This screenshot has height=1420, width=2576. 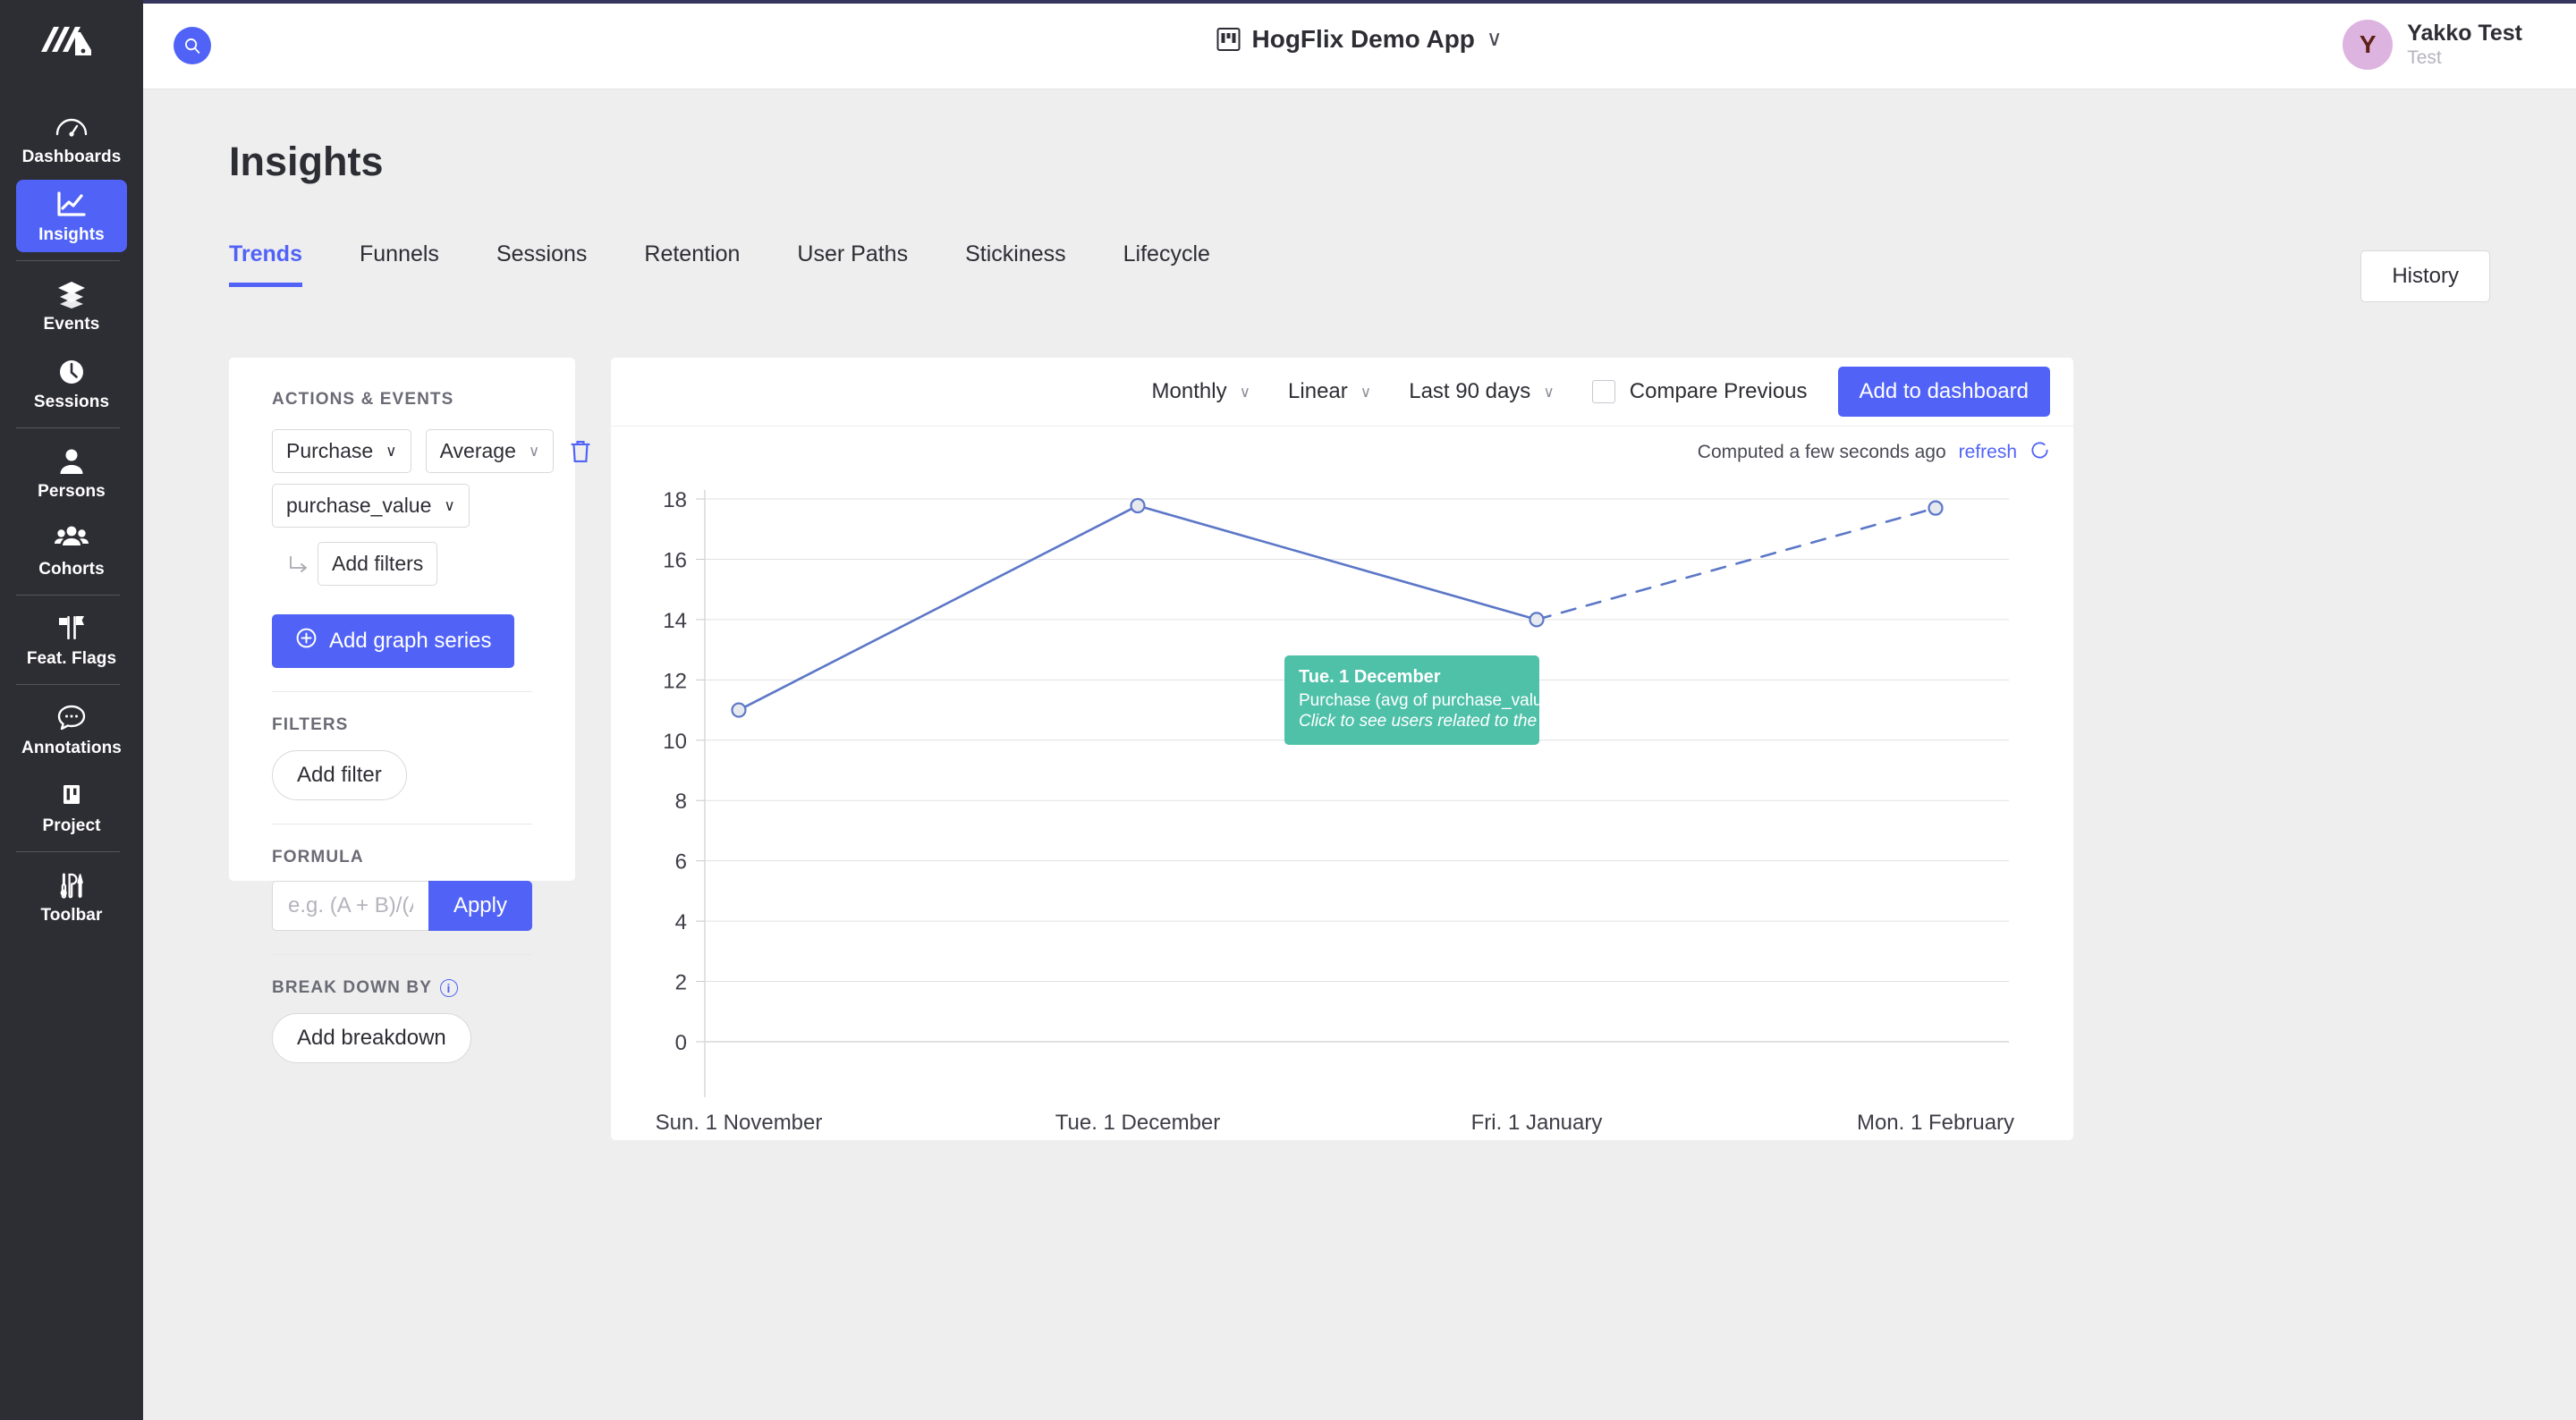 I want to click on info-icon: i, so click(x=448, y=988).